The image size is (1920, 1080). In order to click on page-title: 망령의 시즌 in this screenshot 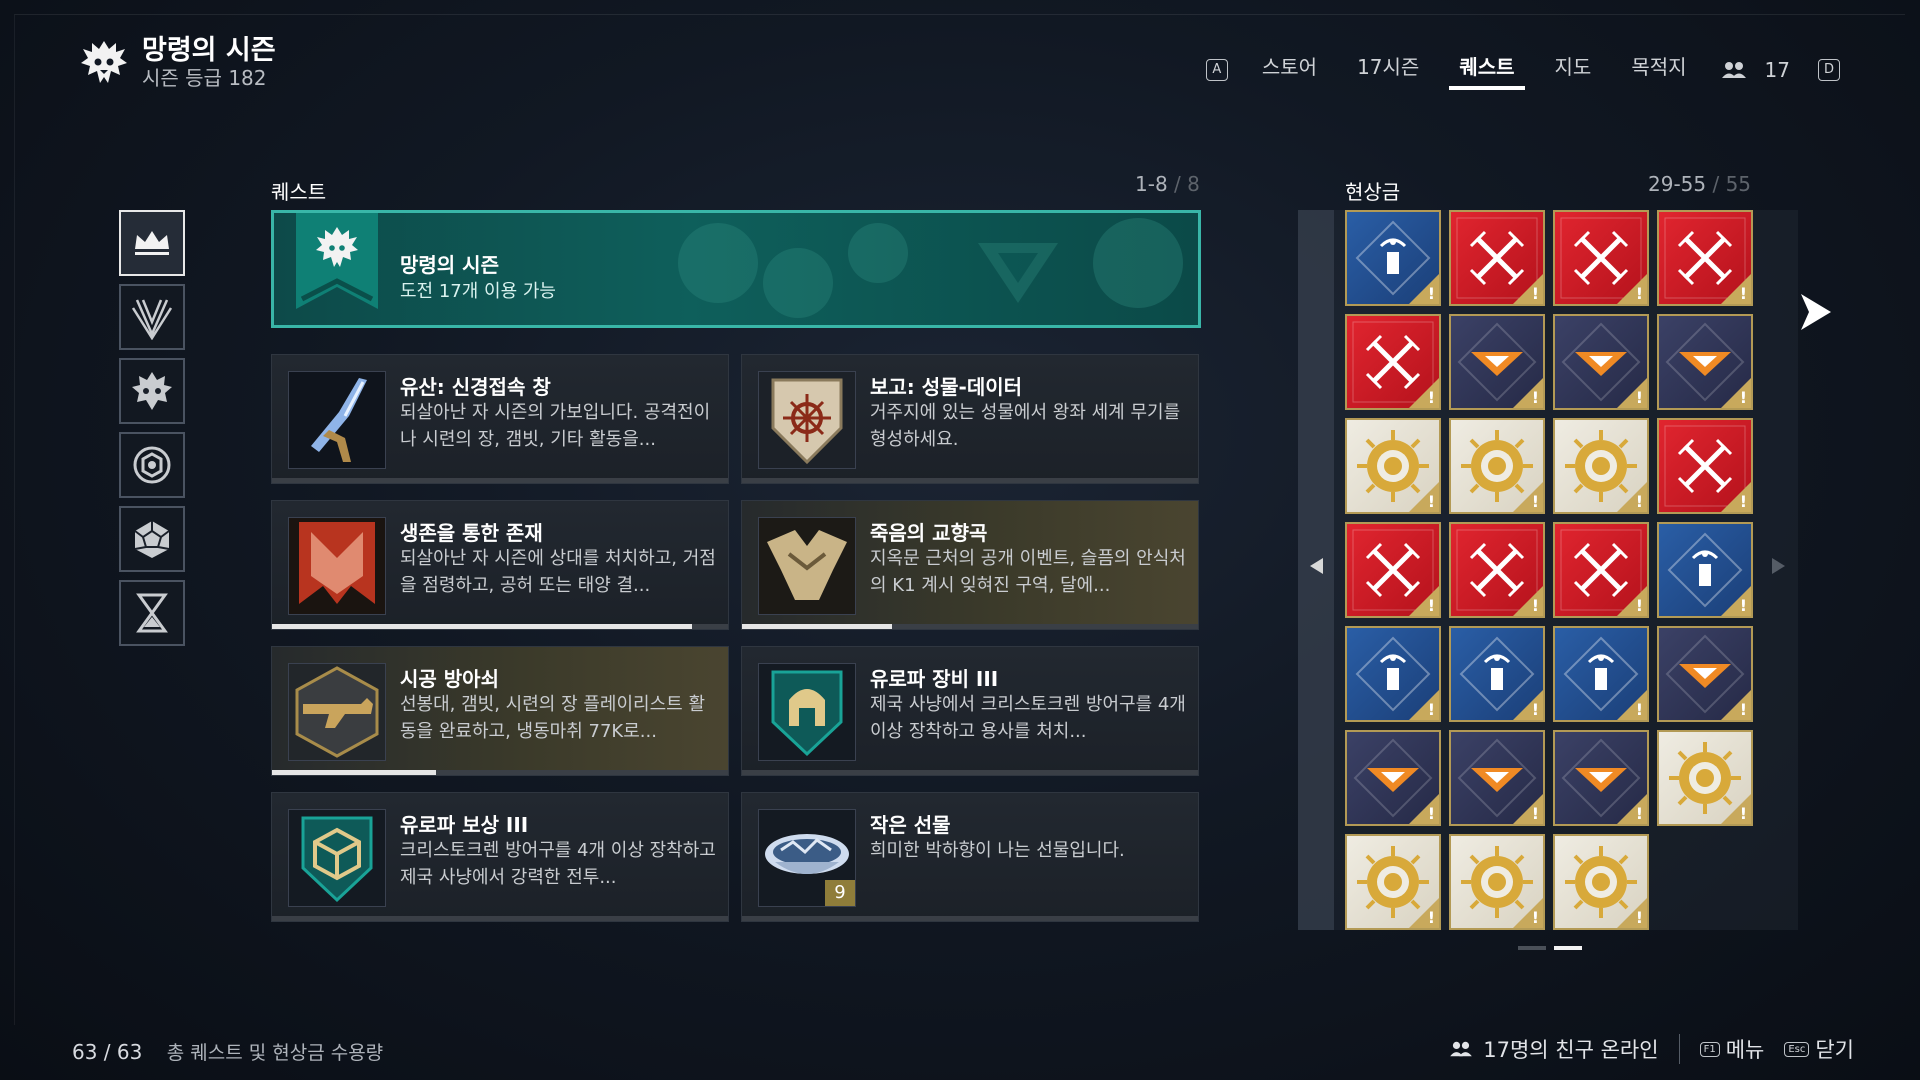, I will do `click(209, 50)`.